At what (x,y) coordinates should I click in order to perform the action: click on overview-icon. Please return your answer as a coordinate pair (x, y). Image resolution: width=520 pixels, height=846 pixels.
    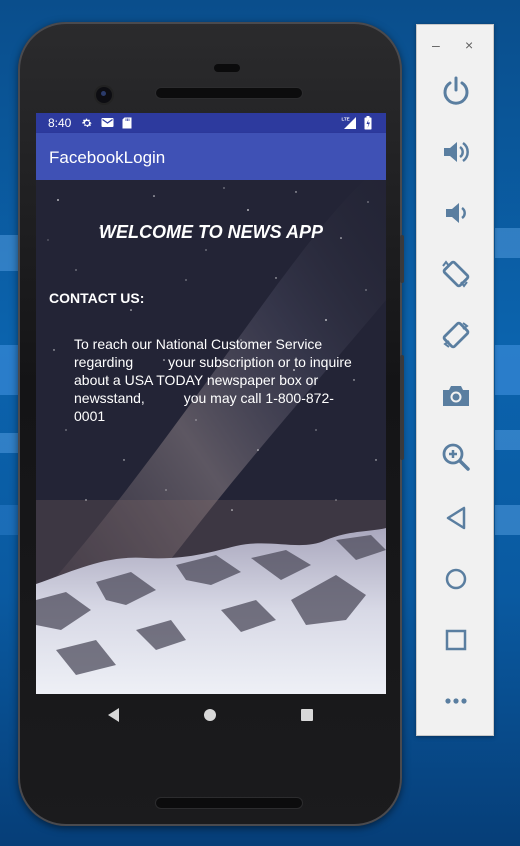
    Looking at the image, I should click on (456, 640).